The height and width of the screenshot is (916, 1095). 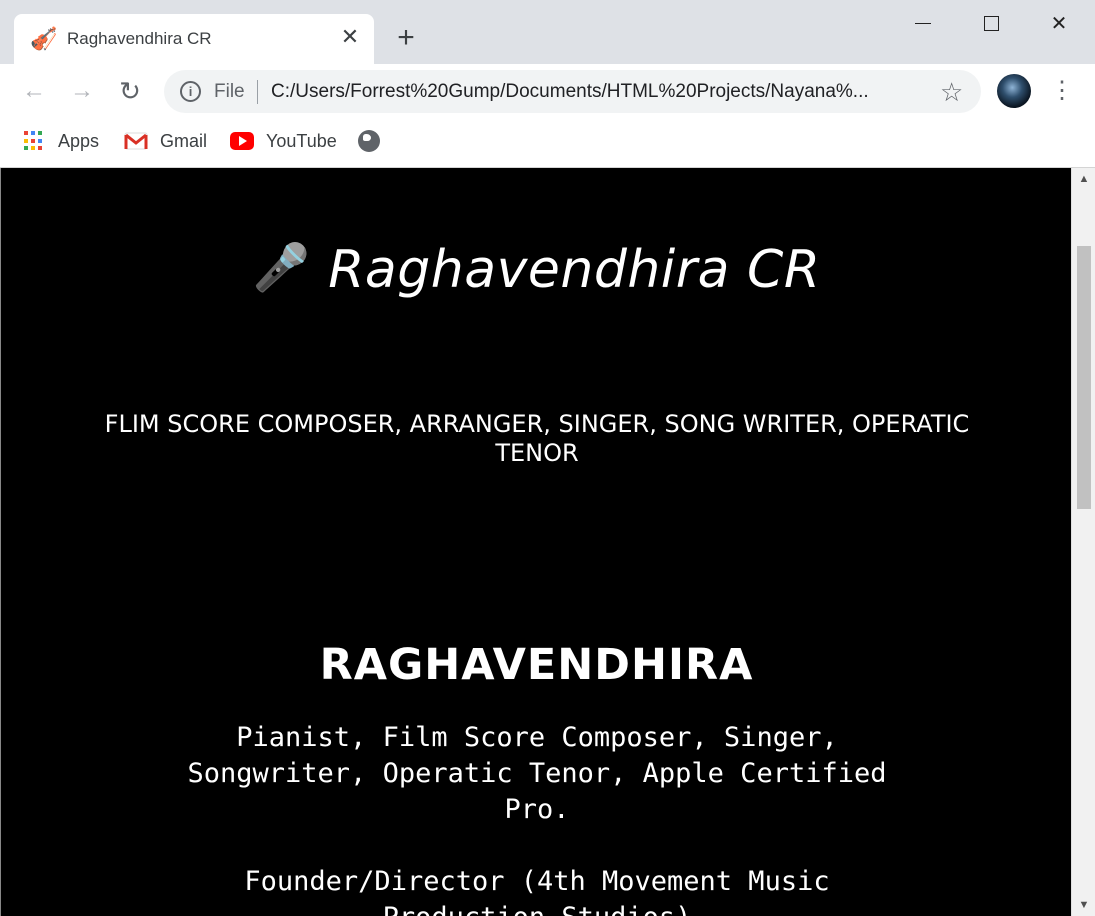 I want to click on bookmark-label: Gmail, so click(x=184, y=140).